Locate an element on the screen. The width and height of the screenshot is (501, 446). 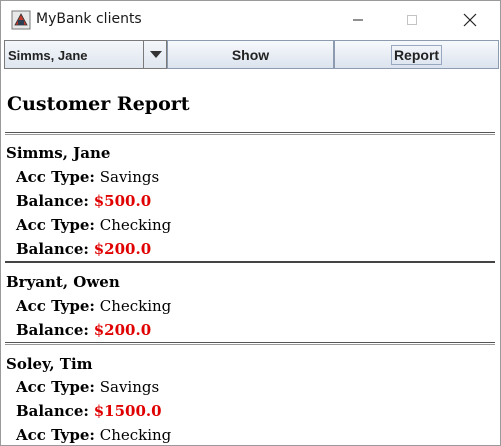
balance-row: Balance: $1500.0 is located at coordinates (89, 411).